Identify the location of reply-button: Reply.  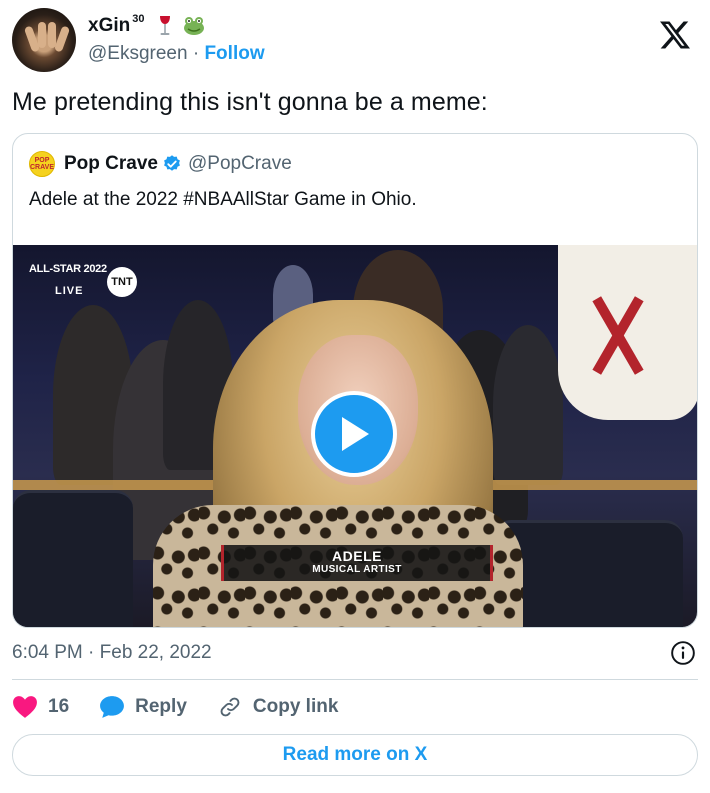
(143, 707).